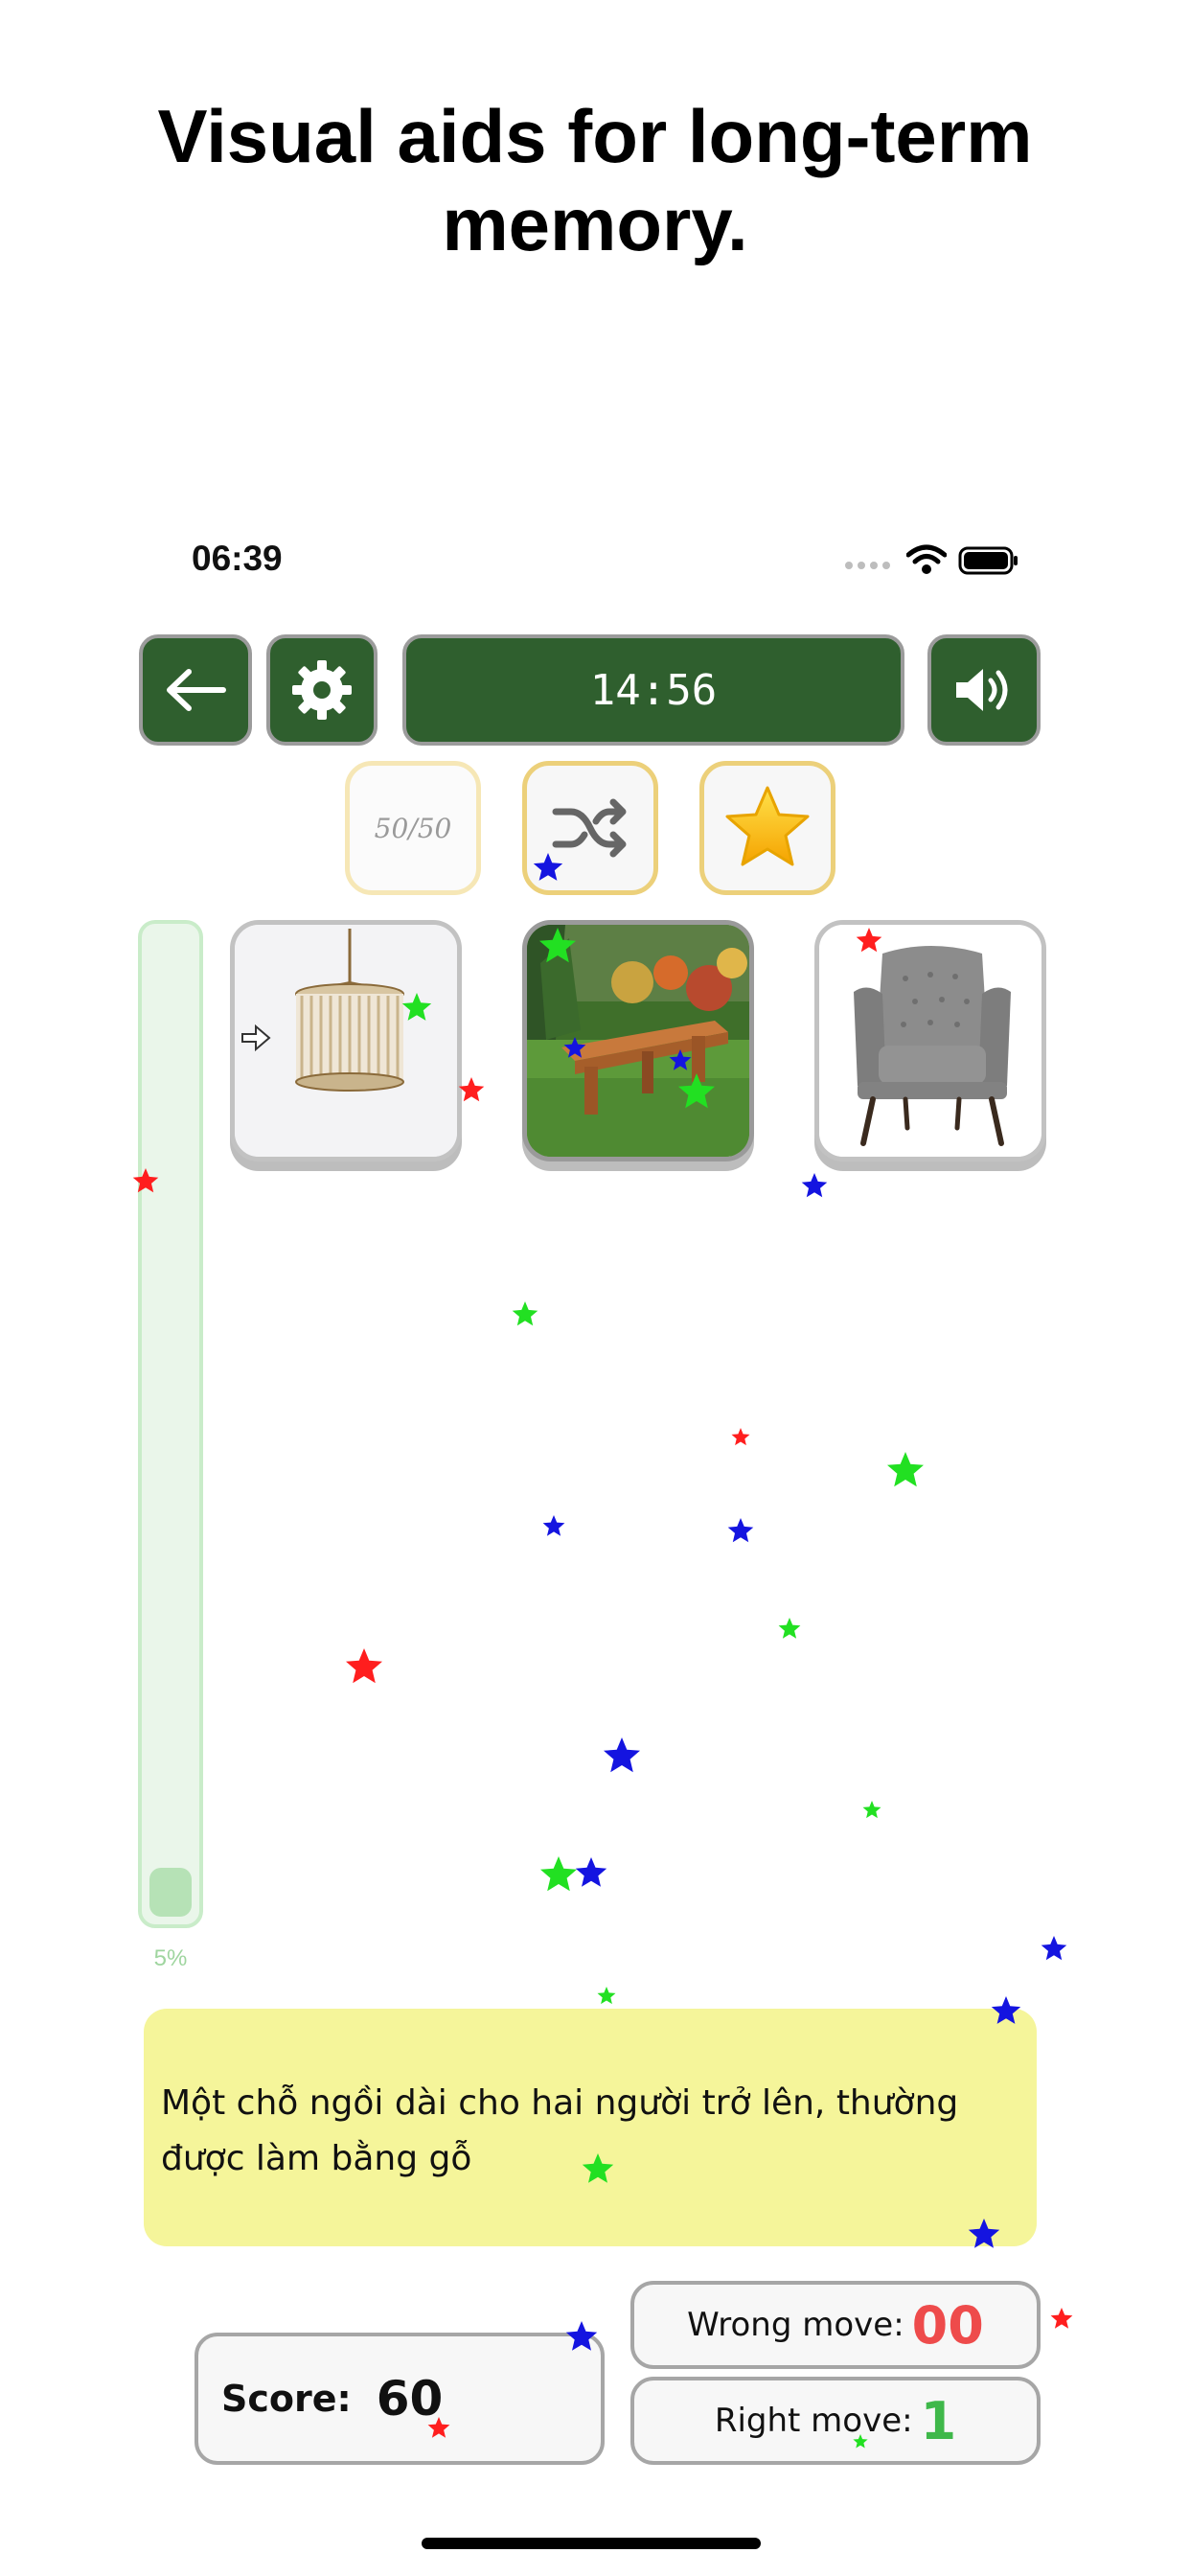 The width and height of the screenshot is (1190, 2576). What do you see at coordinates (287, 2399) in the screenshot?
I see `score-label: Score:` at bounding box center [287, 2399].